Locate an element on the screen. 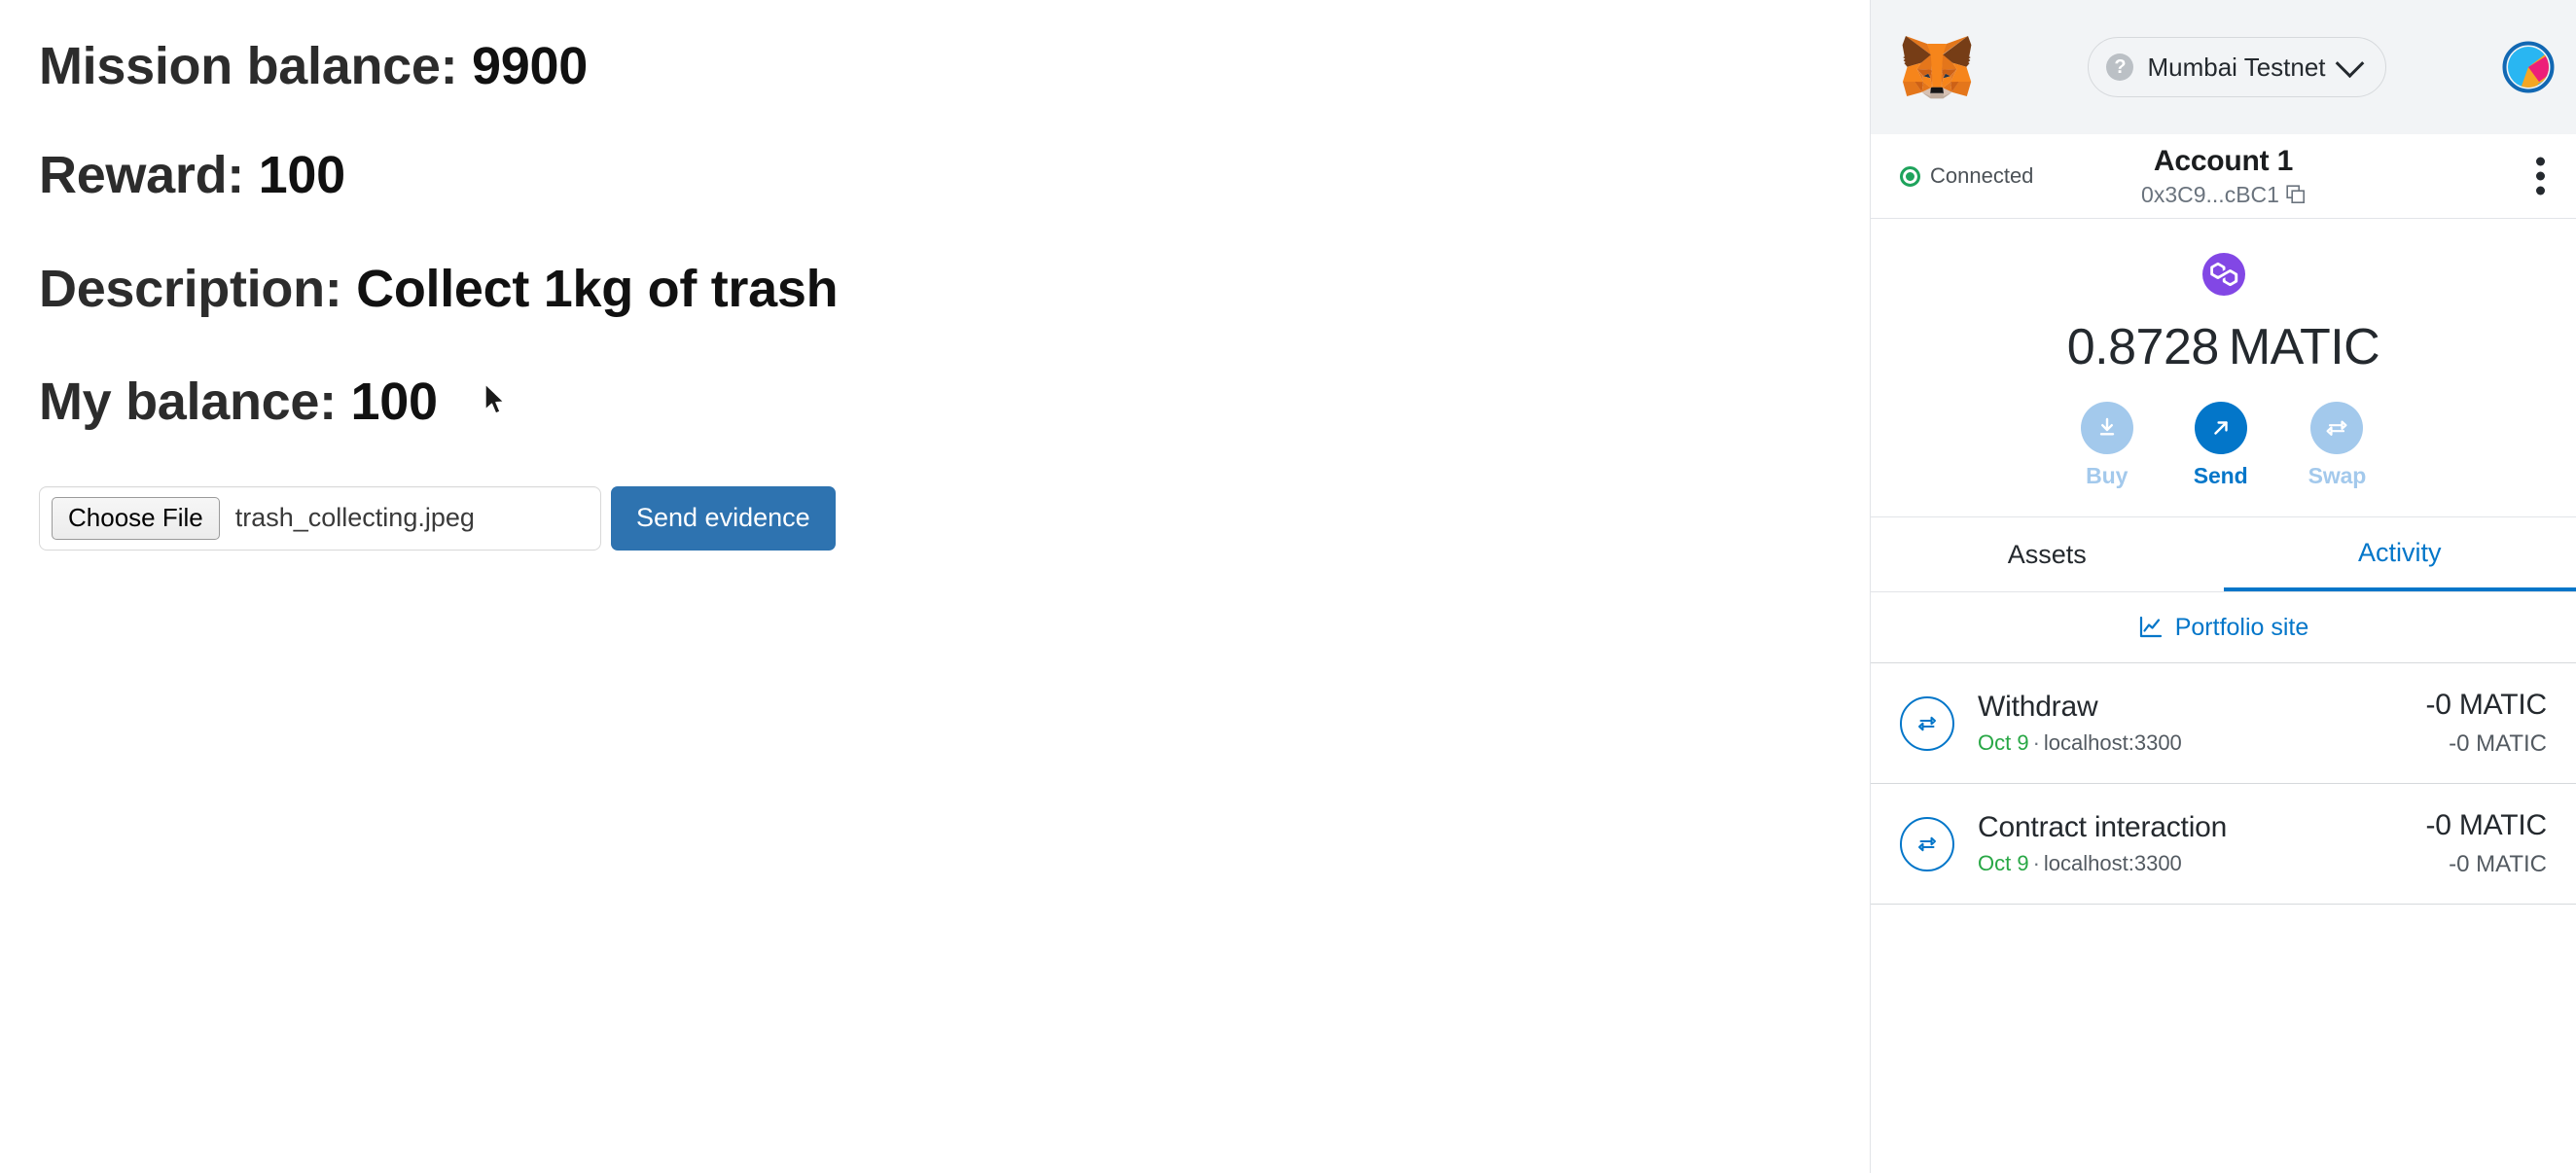 This screenshot has height=1173, width=2576. reward-value: 100 is located at coordinates (302, 175).